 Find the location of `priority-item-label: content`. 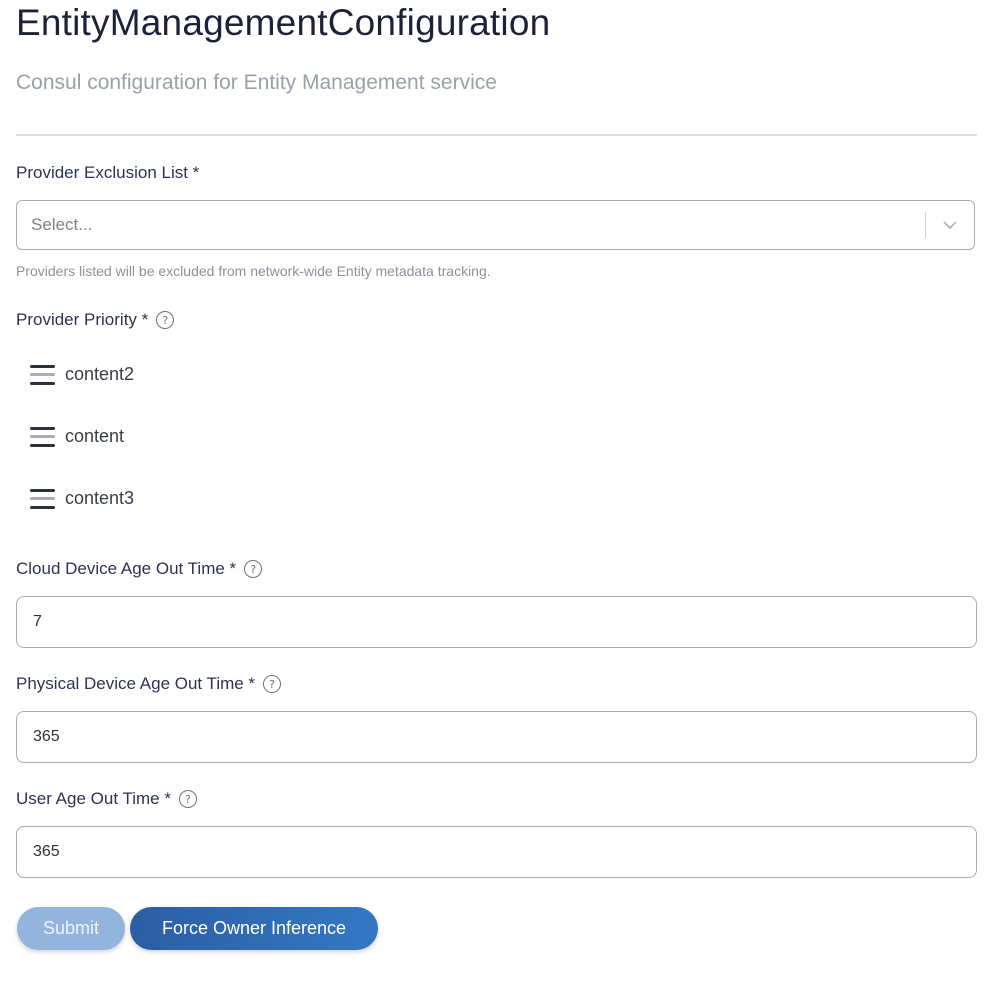

priority-item-label: content is located at coordinates (95, 436).